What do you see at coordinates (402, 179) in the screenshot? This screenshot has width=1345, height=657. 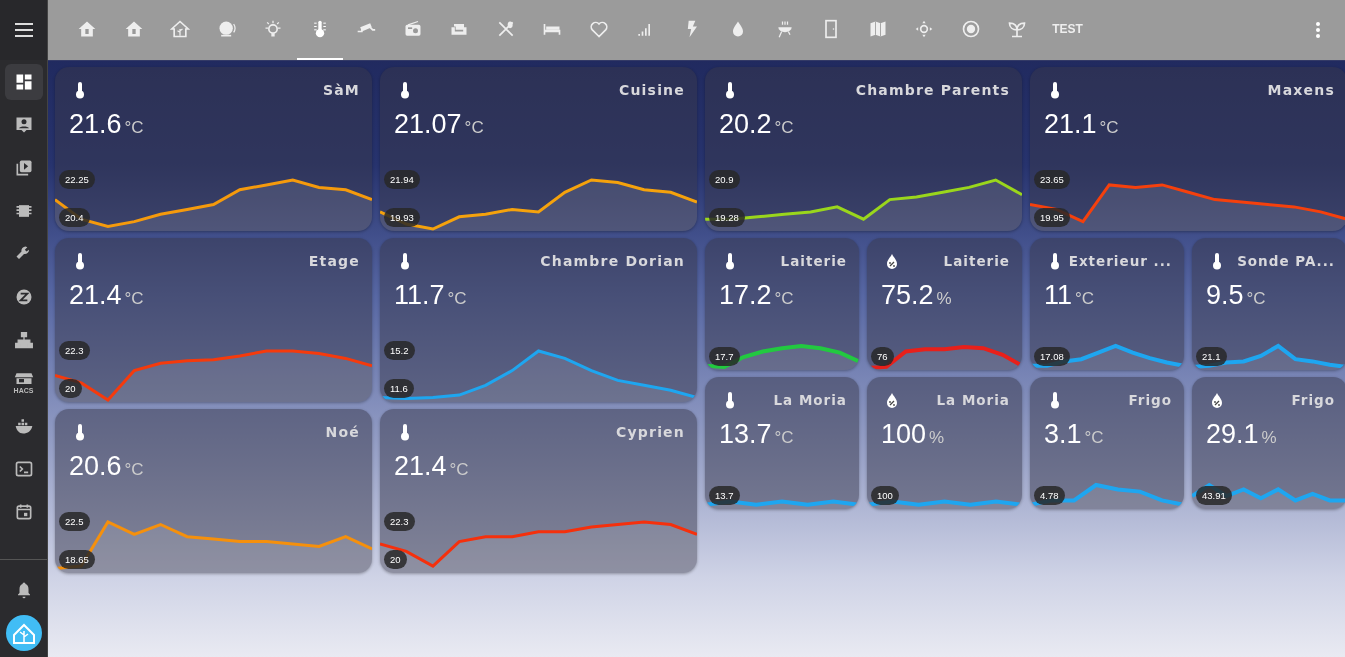 I see `range-label: 21.94` at bounding box center [402, 179].